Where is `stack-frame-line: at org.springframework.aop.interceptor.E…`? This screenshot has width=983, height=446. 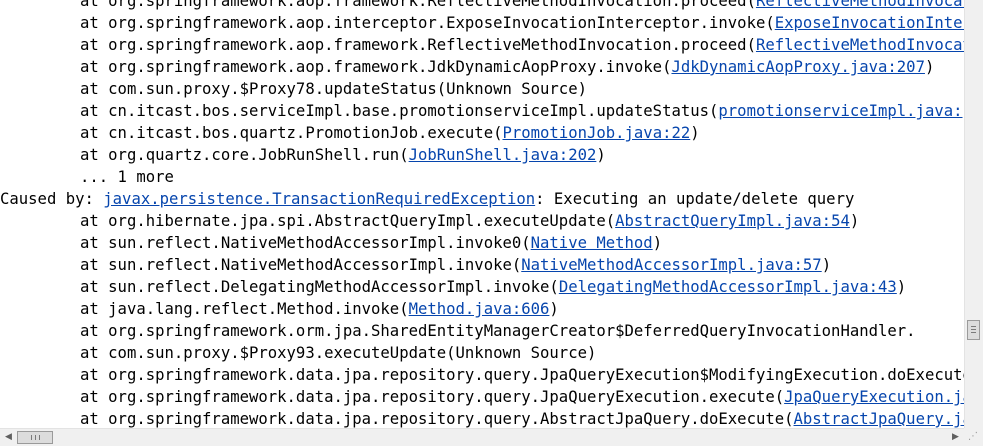
stack-frame-line: at org.springframework.aop.interceptor.E… is located at coordinates (482, 23).